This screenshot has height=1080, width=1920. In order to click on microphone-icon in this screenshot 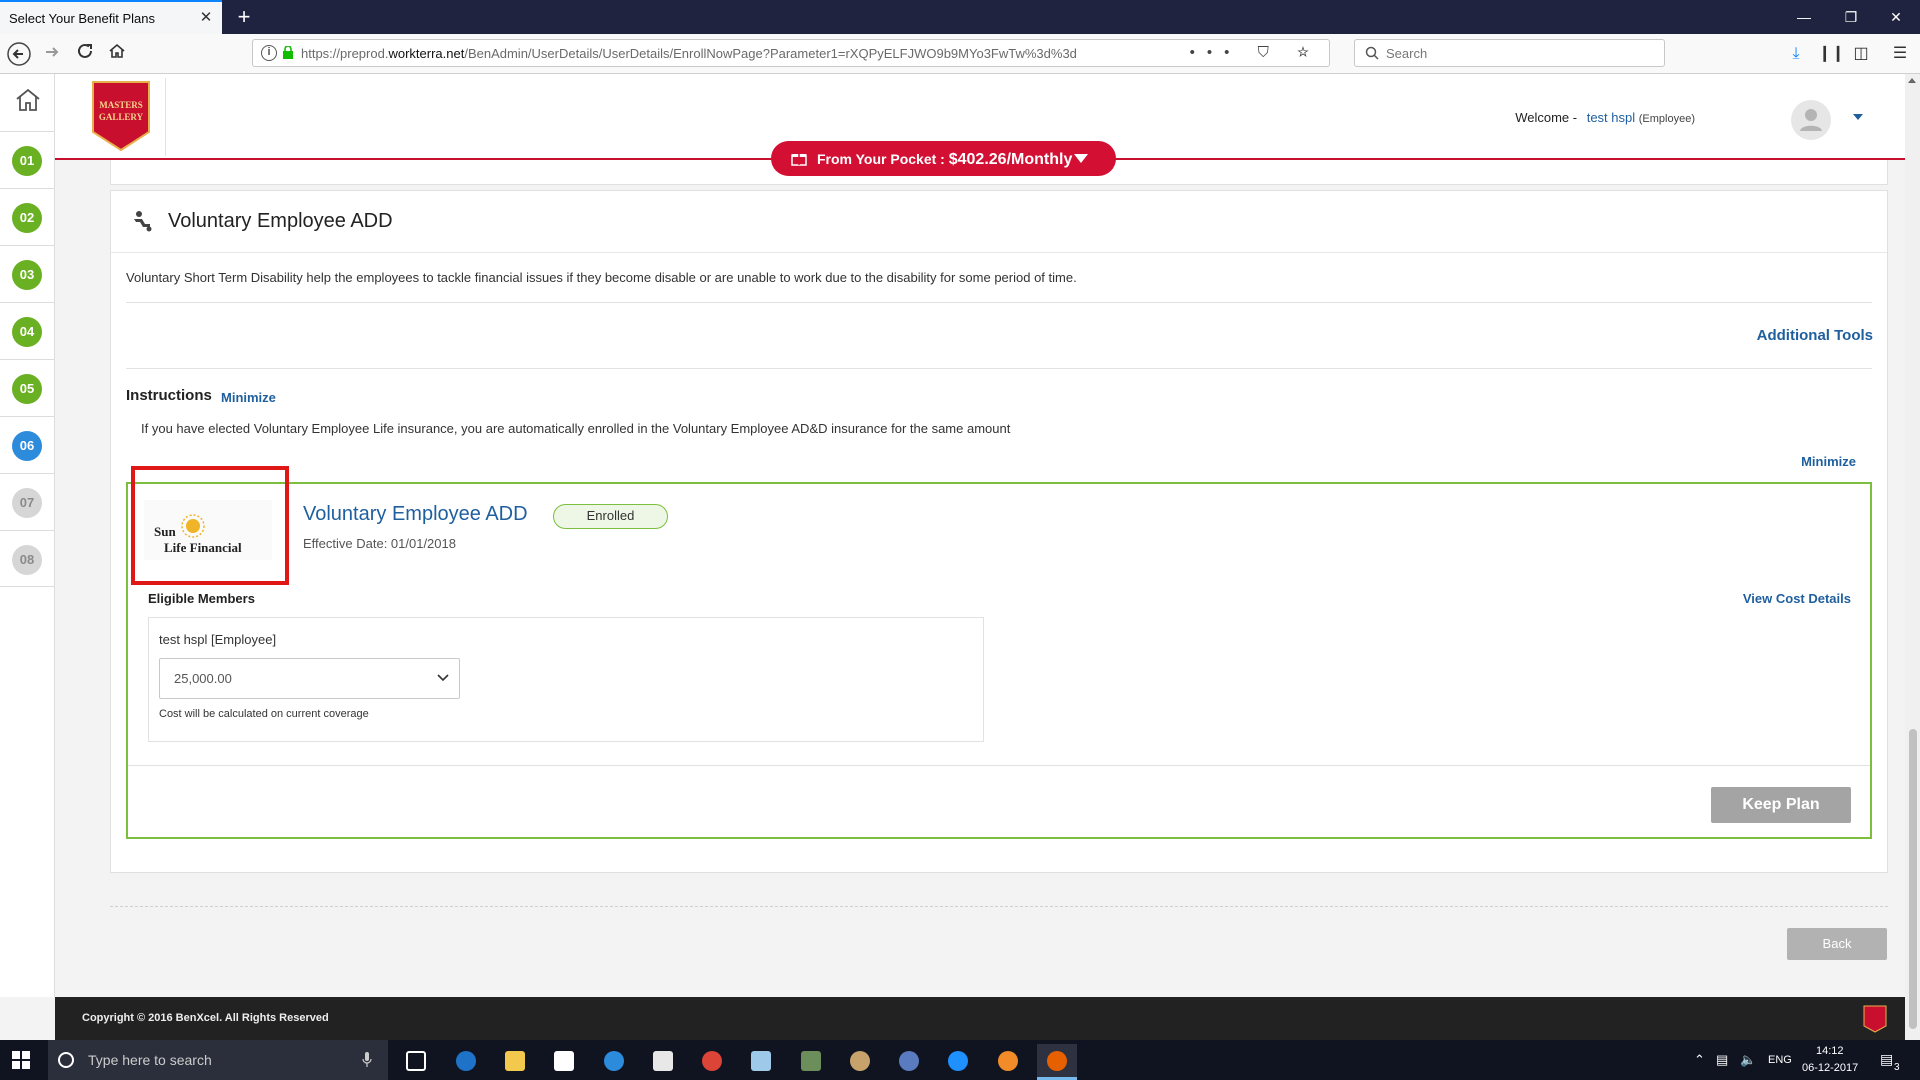, I will do `click(367, 1060)`.